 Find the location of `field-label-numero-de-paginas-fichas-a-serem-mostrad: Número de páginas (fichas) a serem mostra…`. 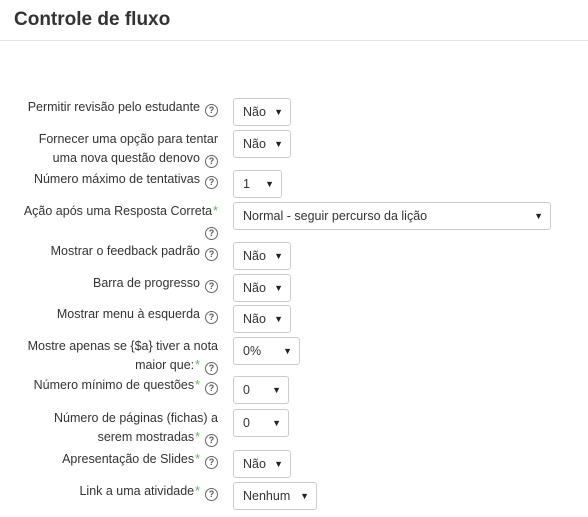

field-label-numero-de-paginas-fichas-a-serem-mostrad: Número de páginas (fichas) a serem mostra… is located at coordinates (113, 428).